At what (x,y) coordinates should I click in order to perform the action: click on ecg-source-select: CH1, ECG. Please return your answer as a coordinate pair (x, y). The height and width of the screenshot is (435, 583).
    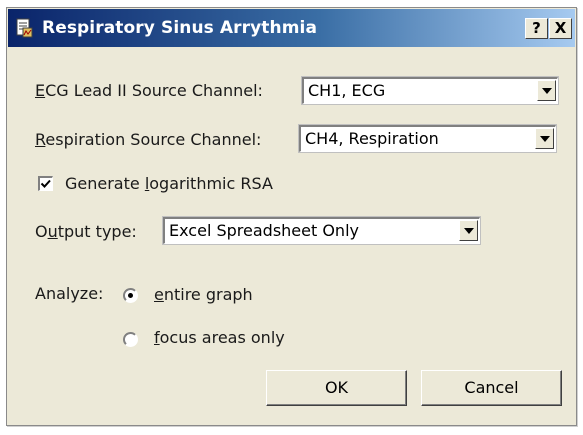
    Looking at the image, I should click on (430, 90).